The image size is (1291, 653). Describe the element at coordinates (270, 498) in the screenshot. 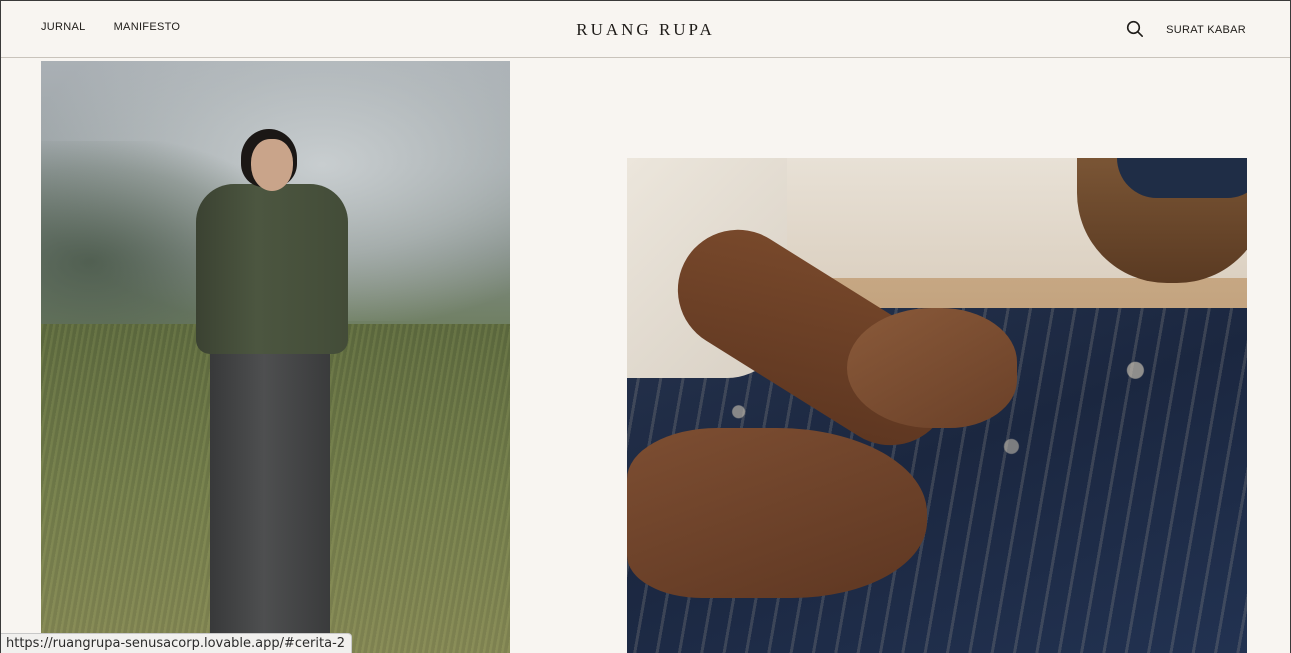

I see `figure-trousers` at that location.